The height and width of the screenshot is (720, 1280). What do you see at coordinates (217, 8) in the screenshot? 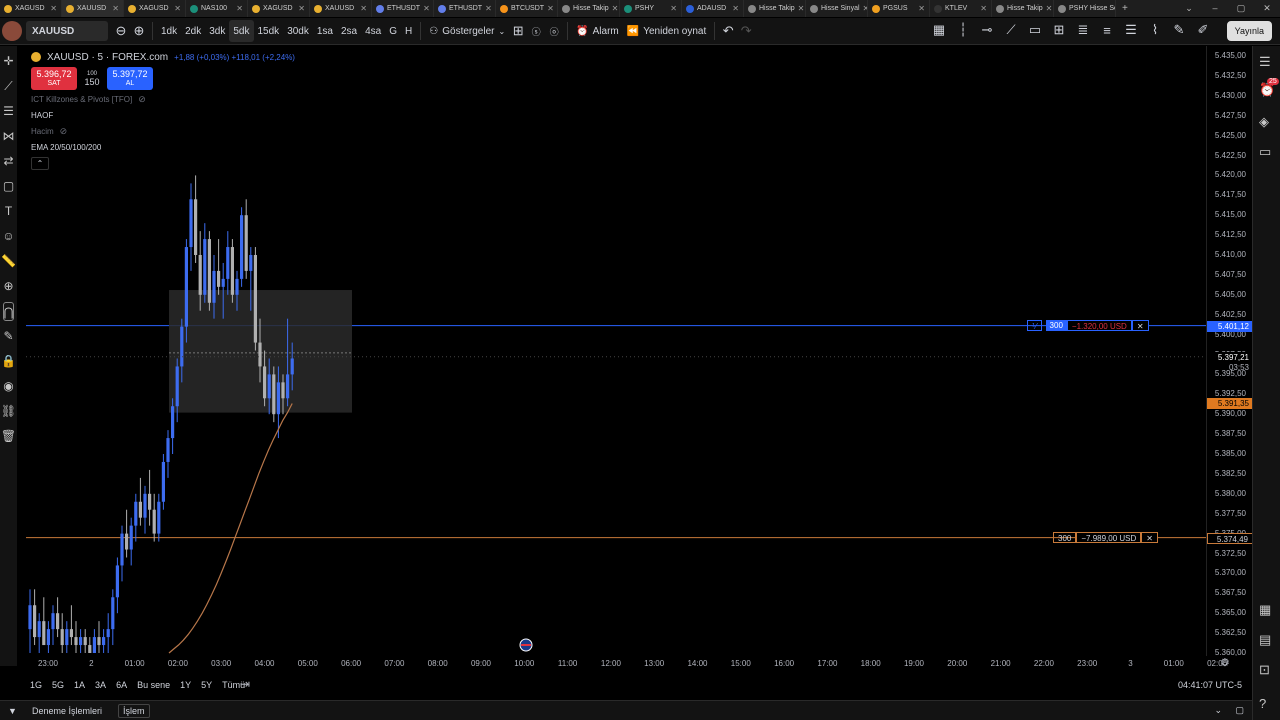
I see `browser-tab: NAS100 ✕` at bounding box center [217, 8].